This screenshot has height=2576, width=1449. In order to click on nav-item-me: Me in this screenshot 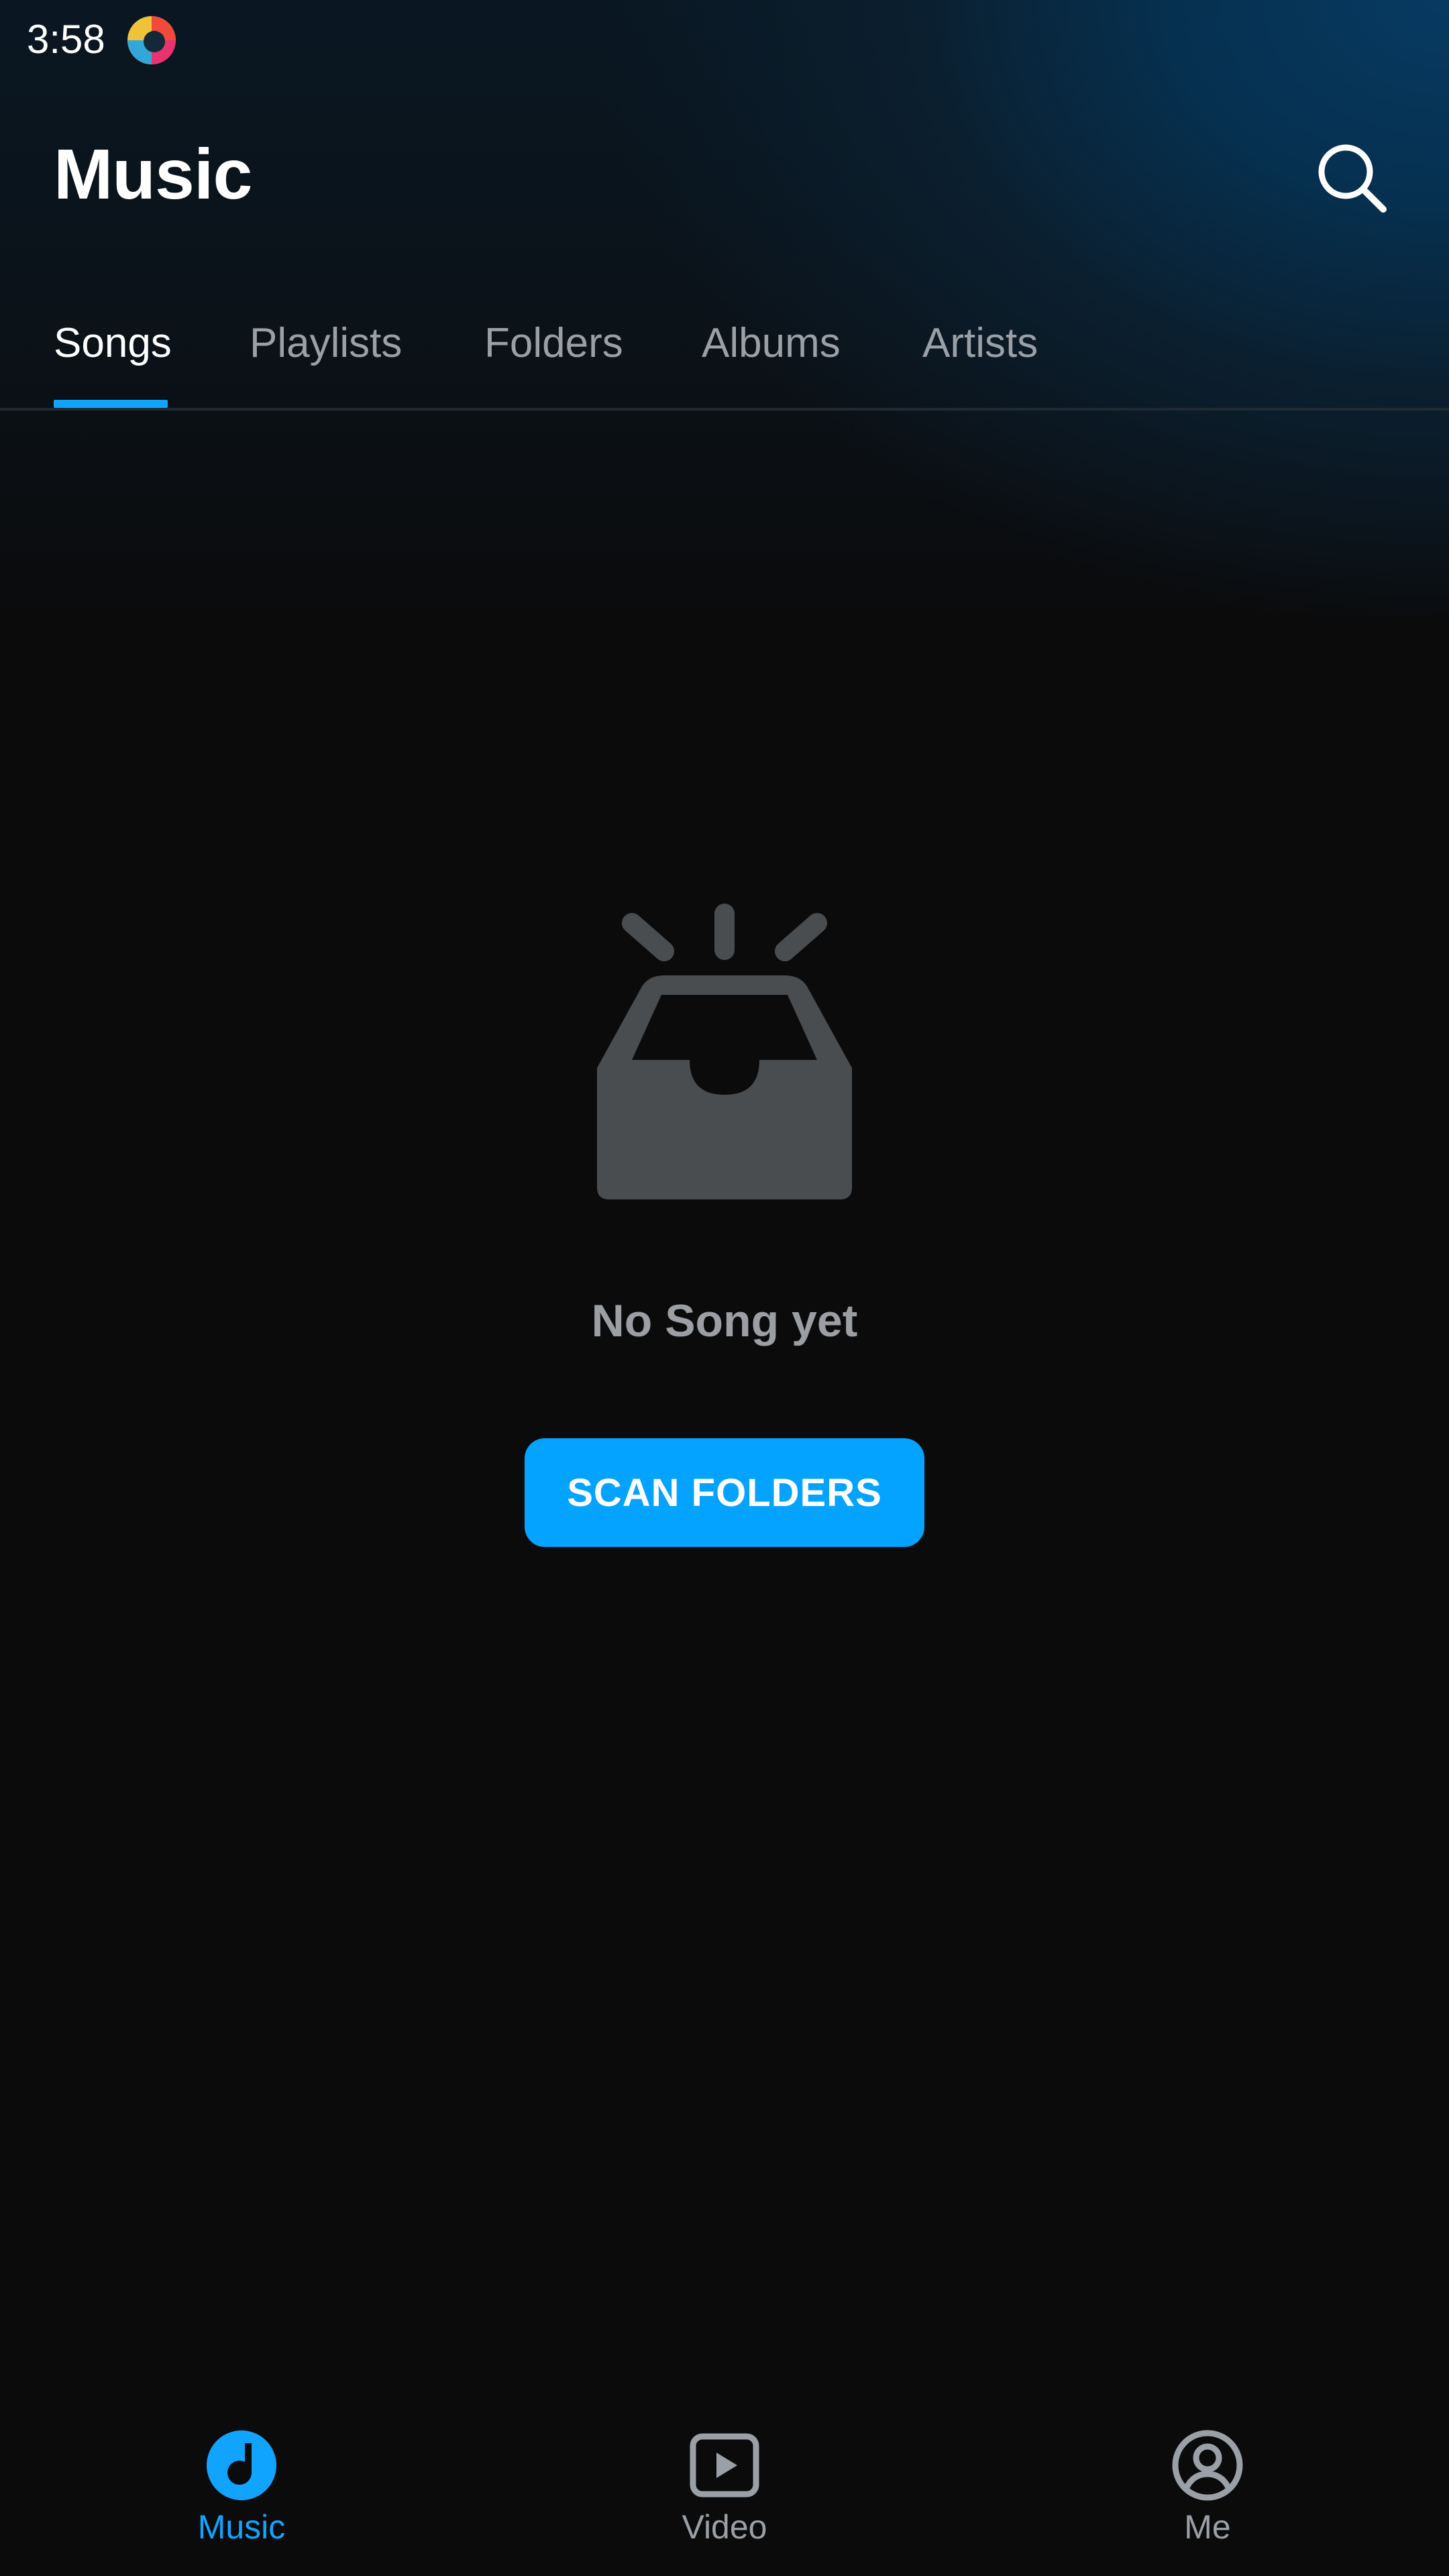, I will do `click(1207, 2495)`.